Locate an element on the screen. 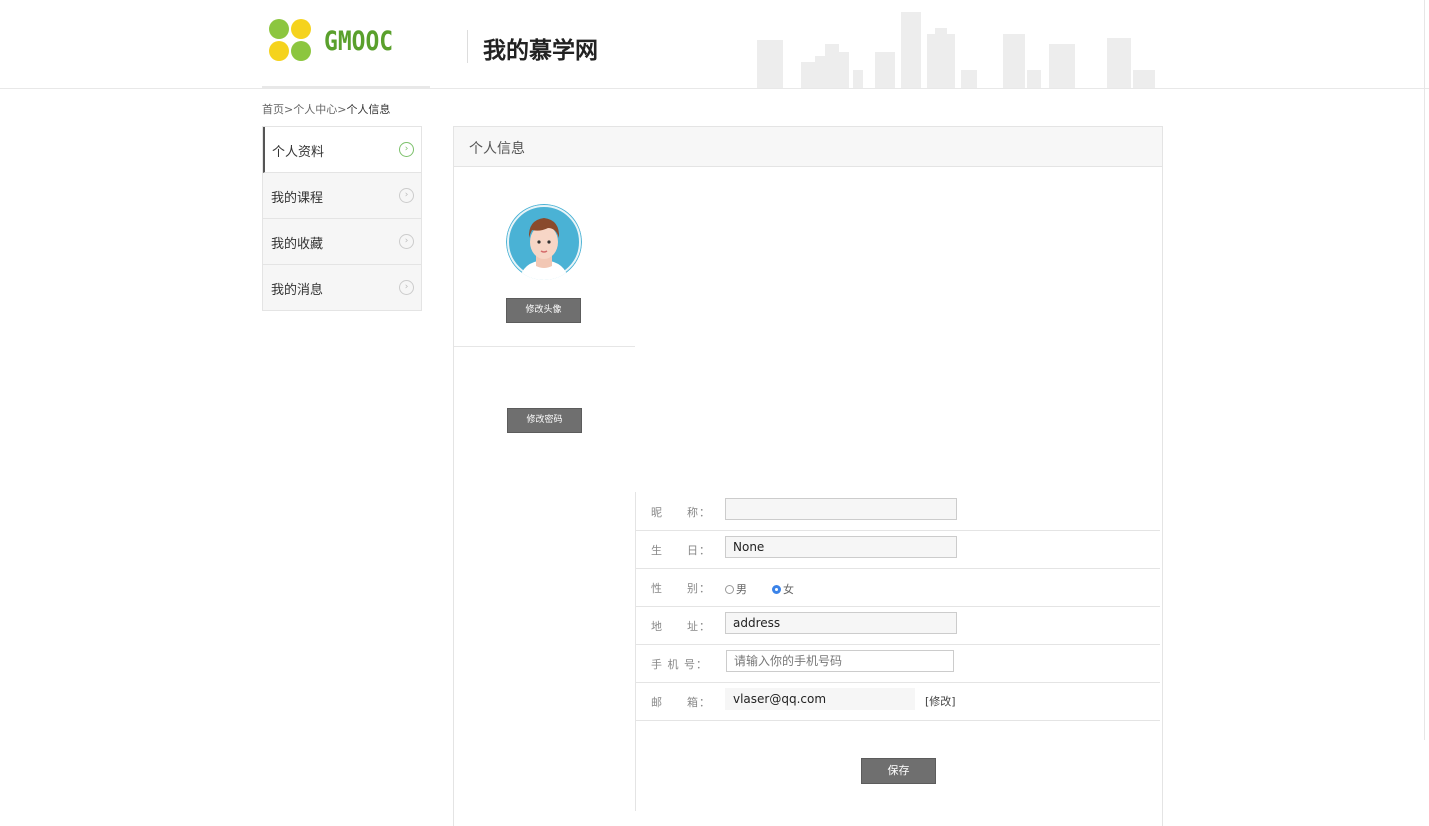 Image resolution: width=1429 pixels, height=826 pixels. breadcrumb-home: 首页 is located at coordinates (273, 109).